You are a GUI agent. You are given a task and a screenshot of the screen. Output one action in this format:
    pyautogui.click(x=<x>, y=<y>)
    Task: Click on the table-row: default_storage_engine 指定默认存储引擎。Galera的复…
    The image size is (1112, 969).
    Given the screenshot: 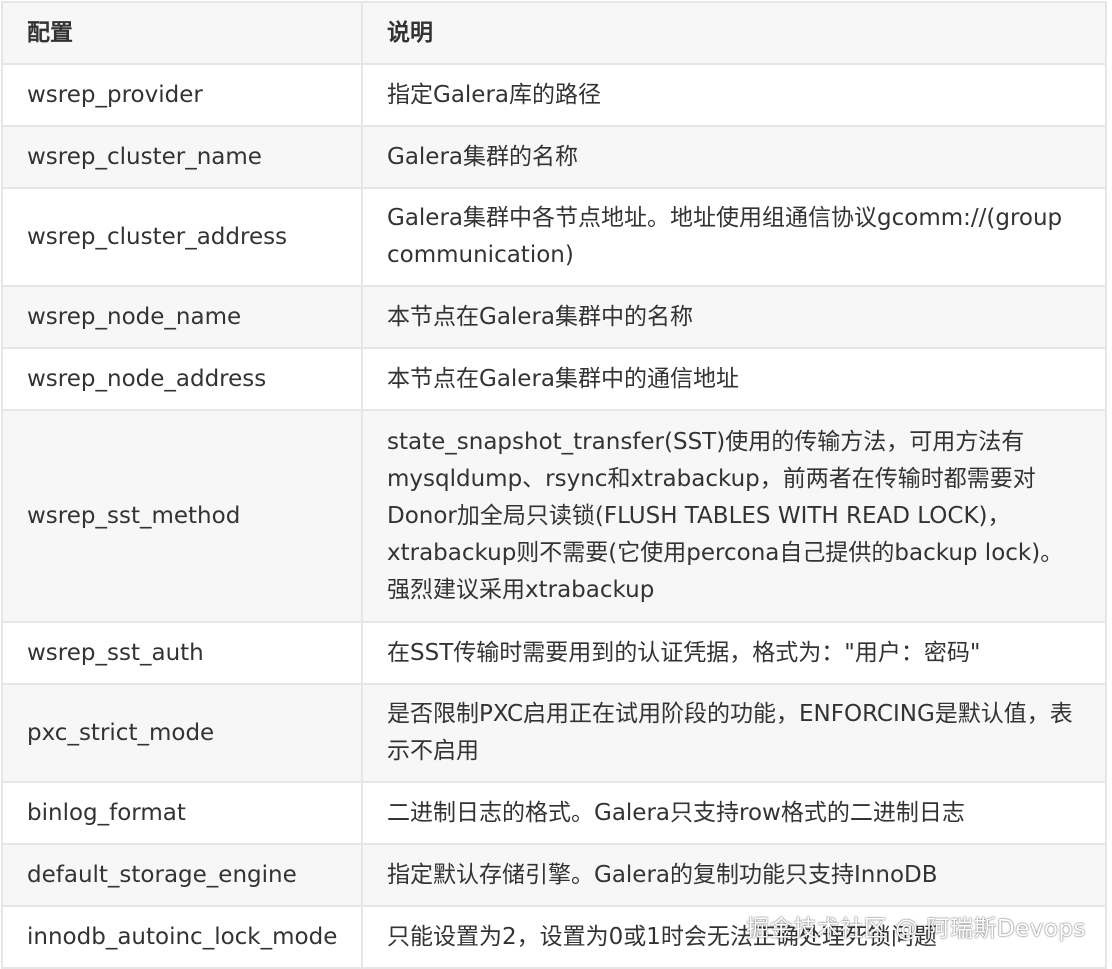 What is the action you would take?
    pyautogui.click(x=554, y=875)
    